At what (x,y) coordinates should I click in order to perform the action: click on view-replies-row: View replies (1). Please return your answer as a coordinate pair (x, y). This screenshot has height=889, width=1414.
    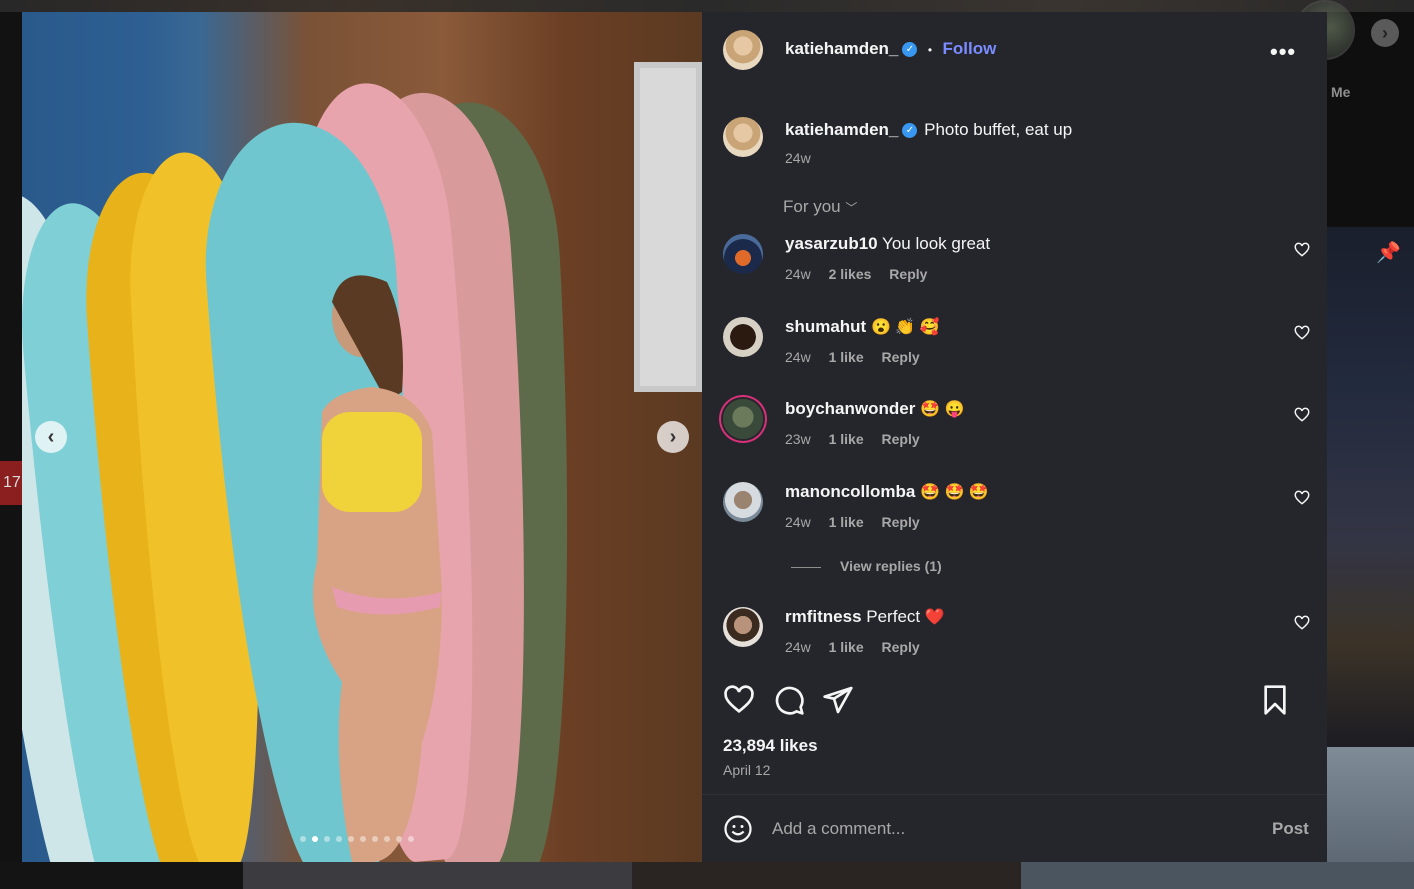
    Looking at the image, I should click on (1014, 568).